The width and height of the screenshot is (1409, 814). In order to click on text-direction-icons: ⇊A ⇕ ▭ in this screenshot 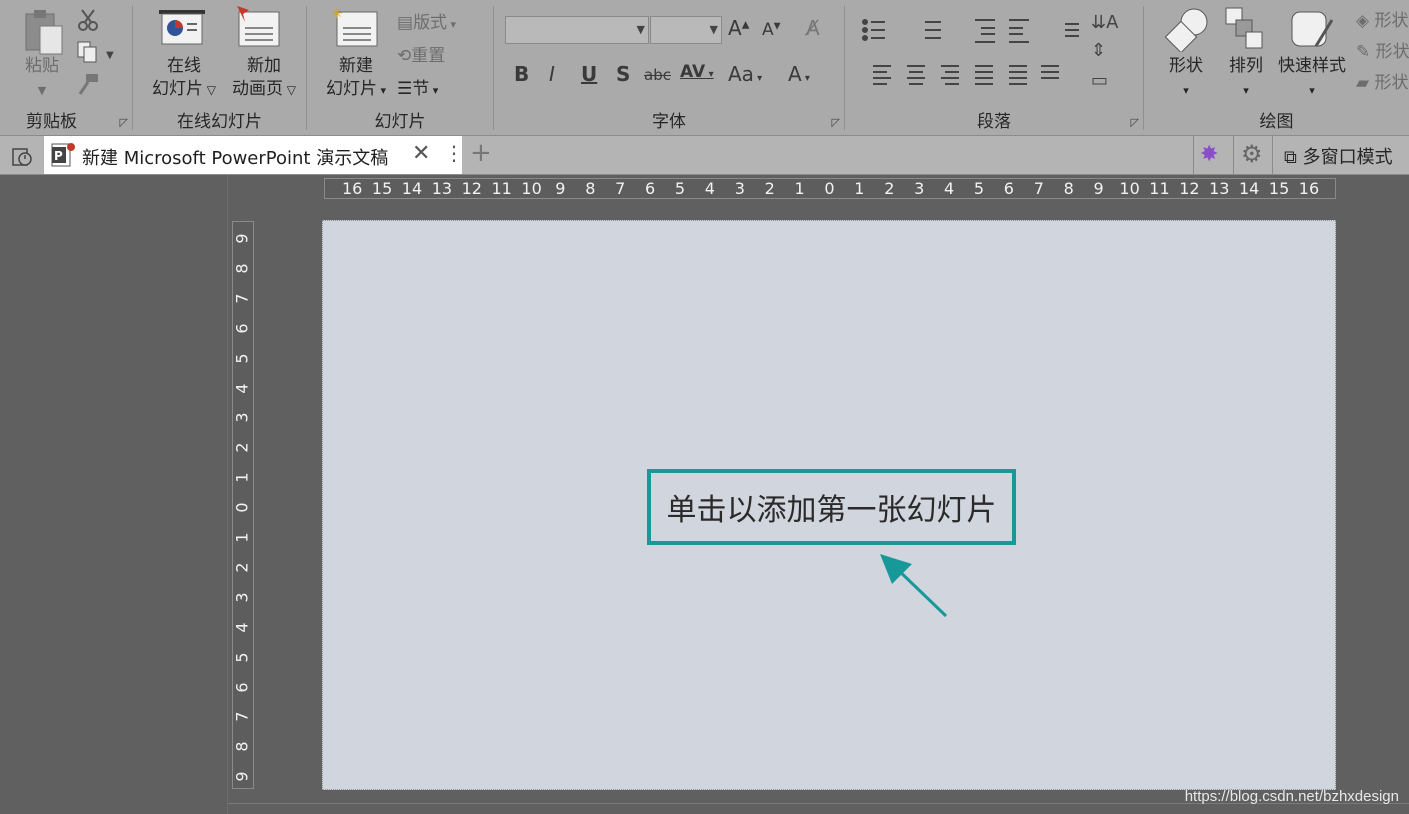, I will do `click(1111, 51)`.